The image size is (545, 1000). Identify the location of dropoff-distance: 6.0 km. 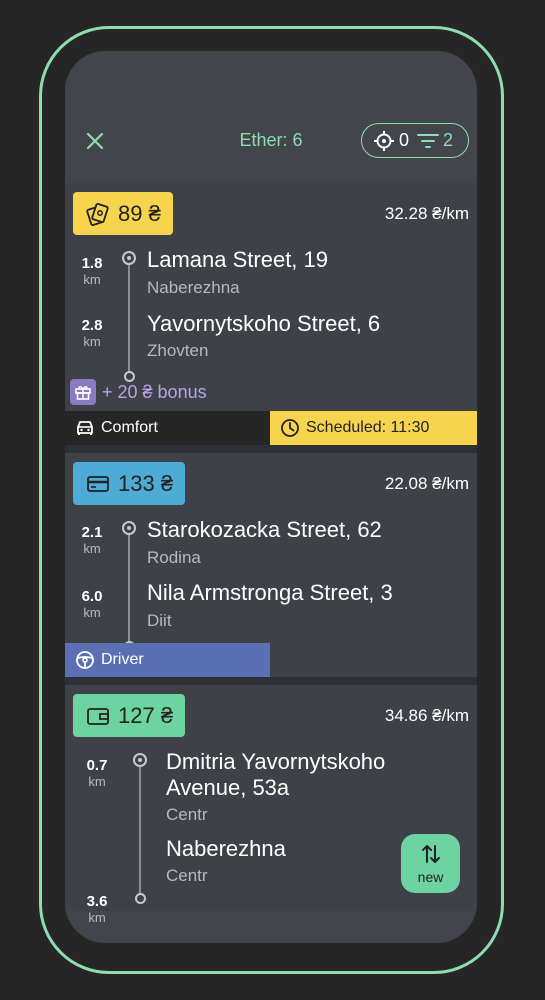
(92, 604).